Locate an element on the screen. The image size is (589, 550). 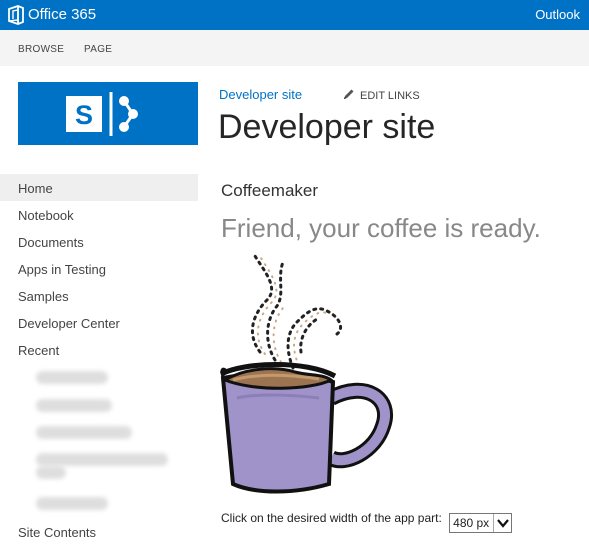
tab-browse: BROWSE is located at coordinates (41, 49).